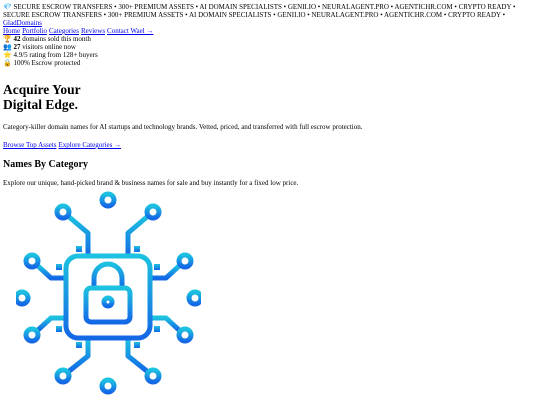  What do you see at coordinates (47, 63) in the screenshot?
I see `stat-escrow-text: 100% Escrow protected` at bounding box center [47, 63].